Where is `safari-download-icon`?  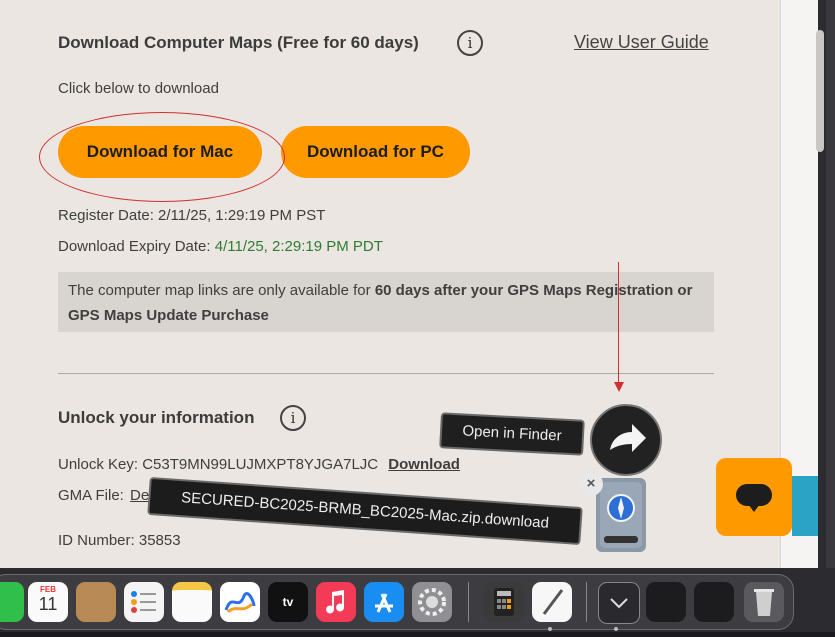 safari-download-icon is located at coordinates (621, 515).